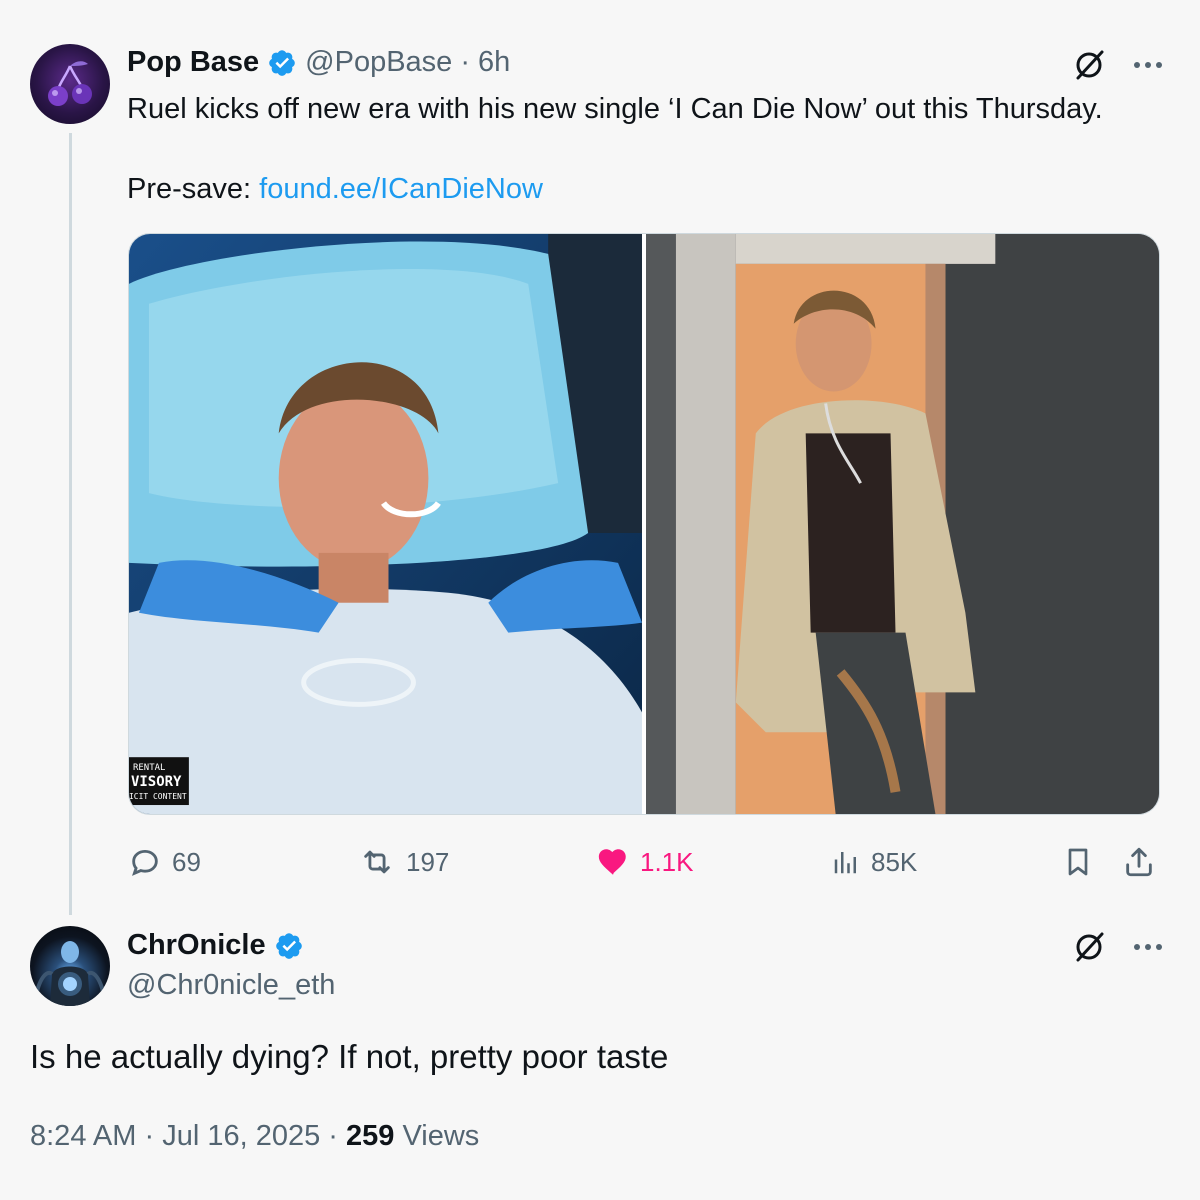  I want to click on reply-views-label: Views, so click(441, 1136).